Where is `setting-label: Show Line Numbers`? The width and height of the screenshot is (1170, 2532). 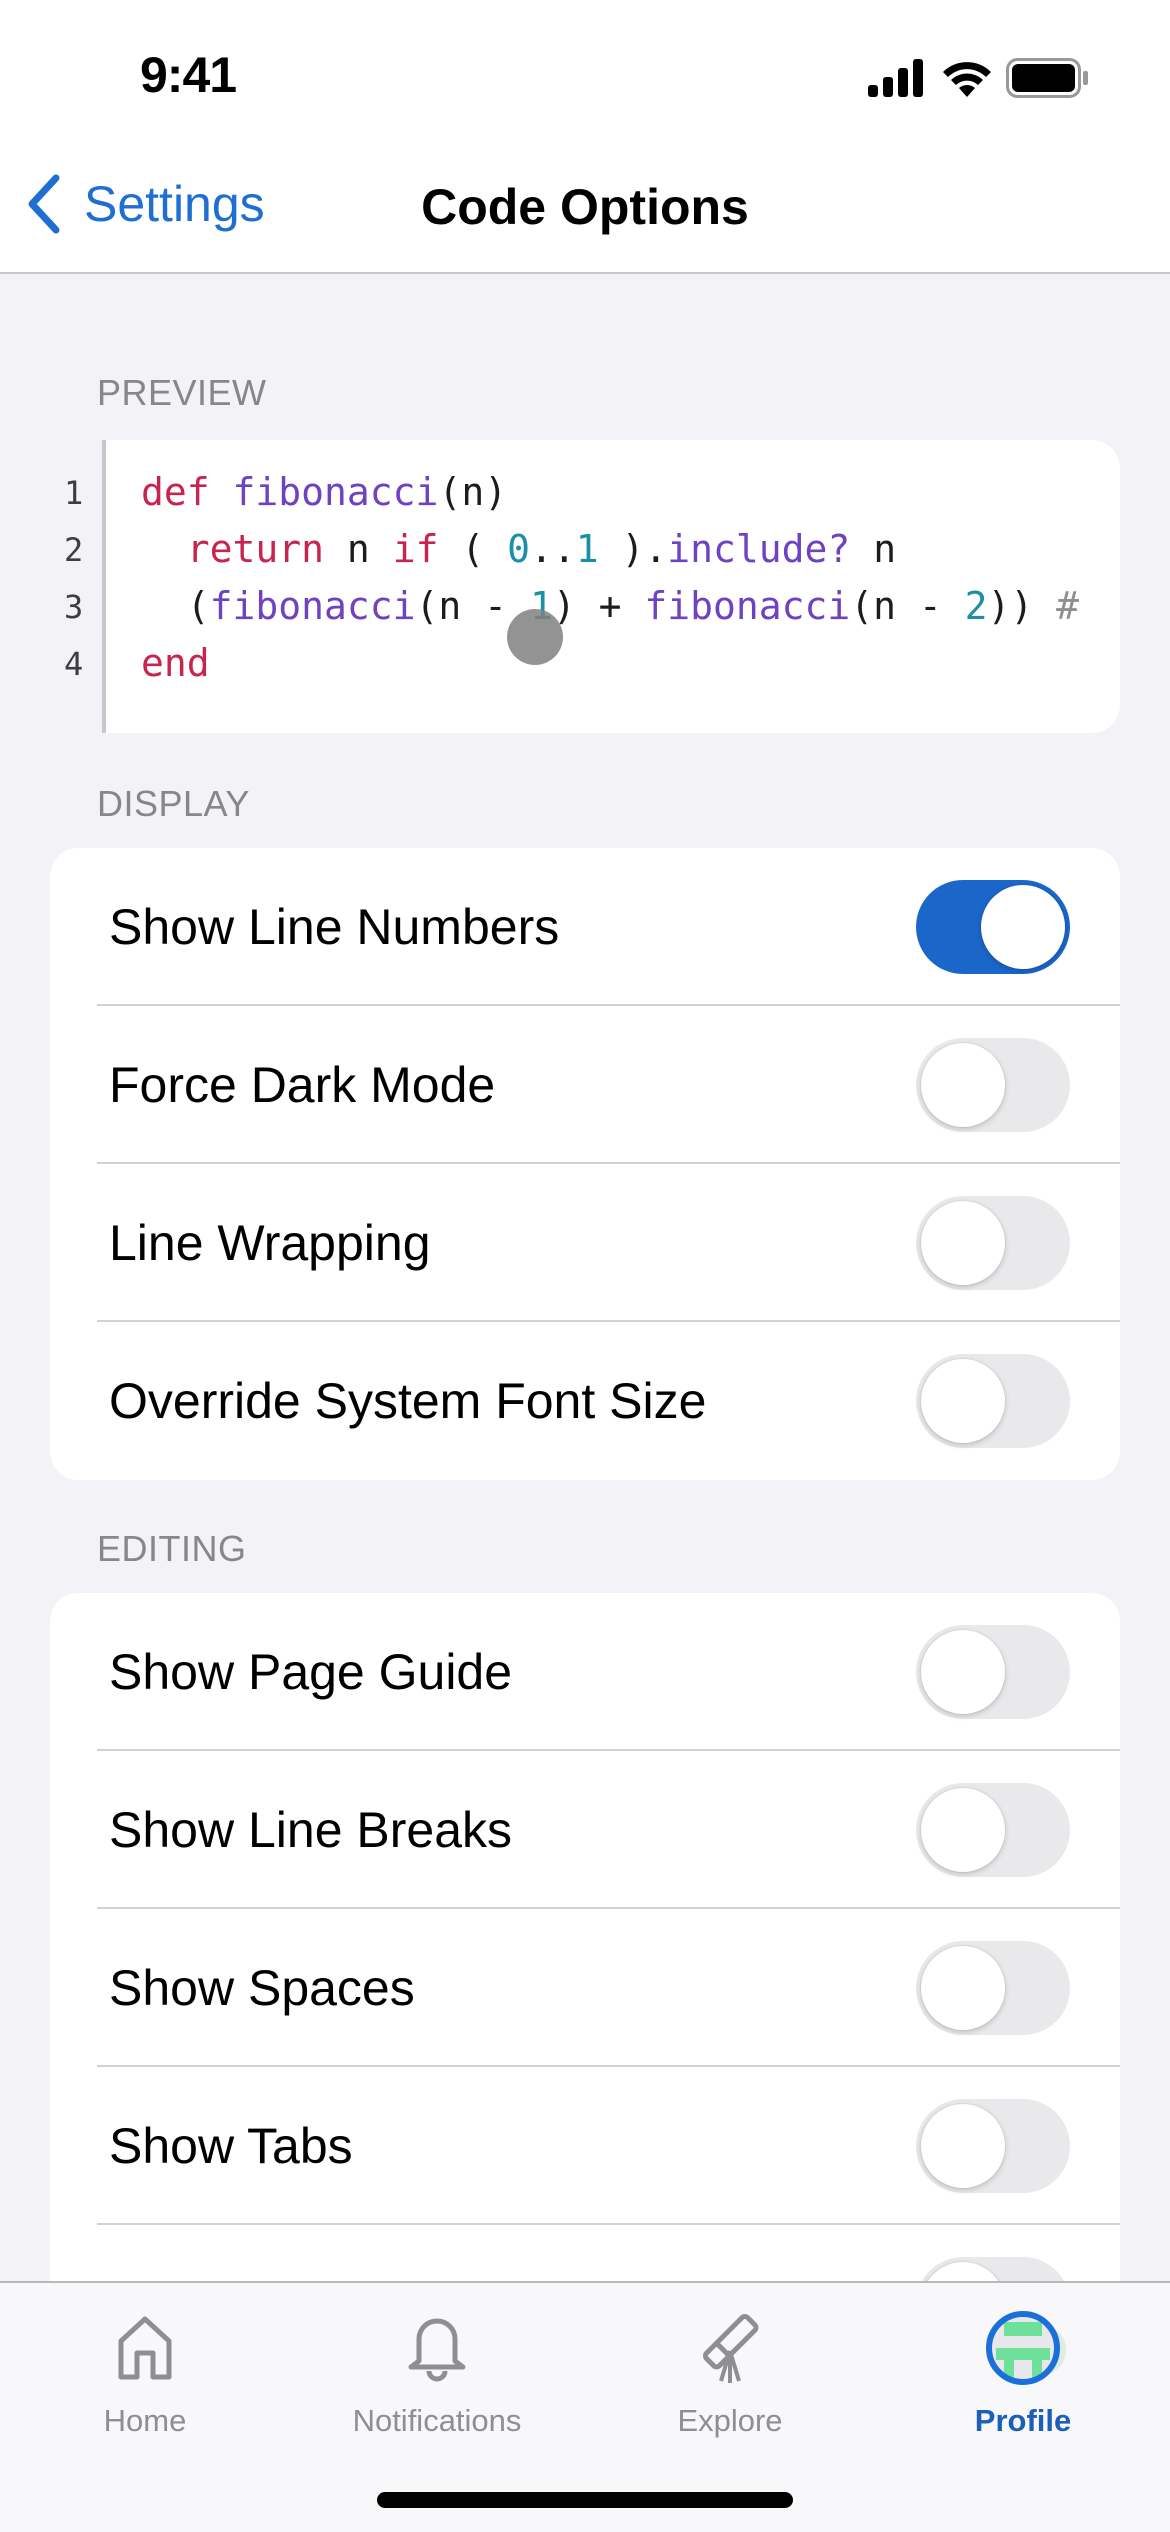
setting-label: Show Line Numbers is located at coordinates (334, 927).